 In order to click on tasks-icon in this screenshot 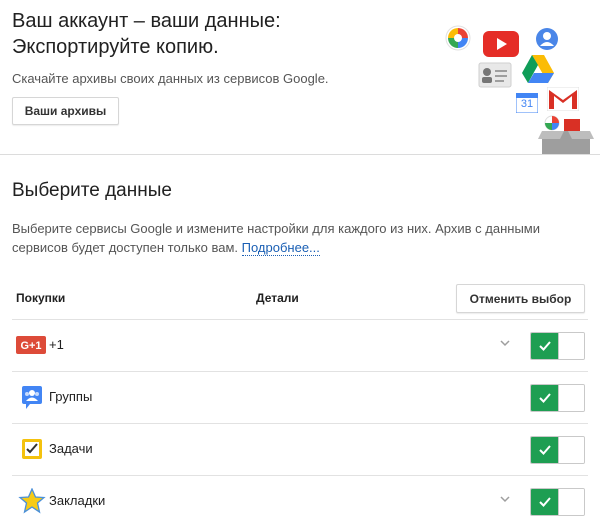, I will do `click(32, 449)`.